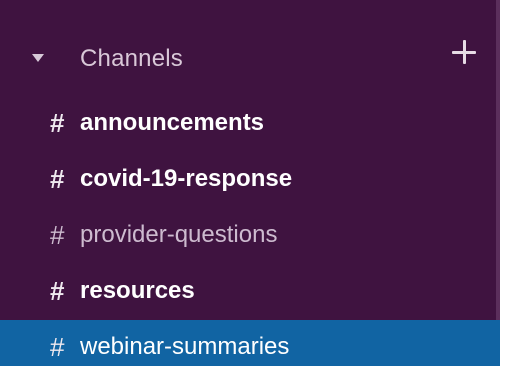  I want to click on channel-name: webinar-summaries, so click(185, 346).